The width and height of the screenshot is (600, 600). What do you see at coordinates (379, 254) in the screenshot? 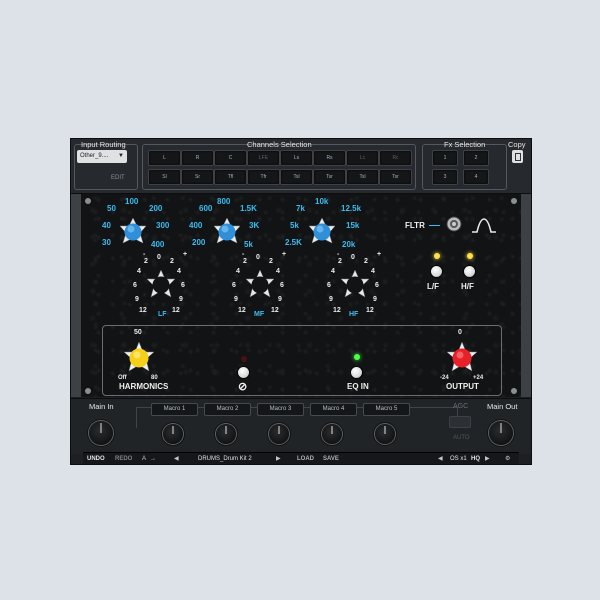
I see `hf-gain-plus: +` at bounding box center [379, 254].